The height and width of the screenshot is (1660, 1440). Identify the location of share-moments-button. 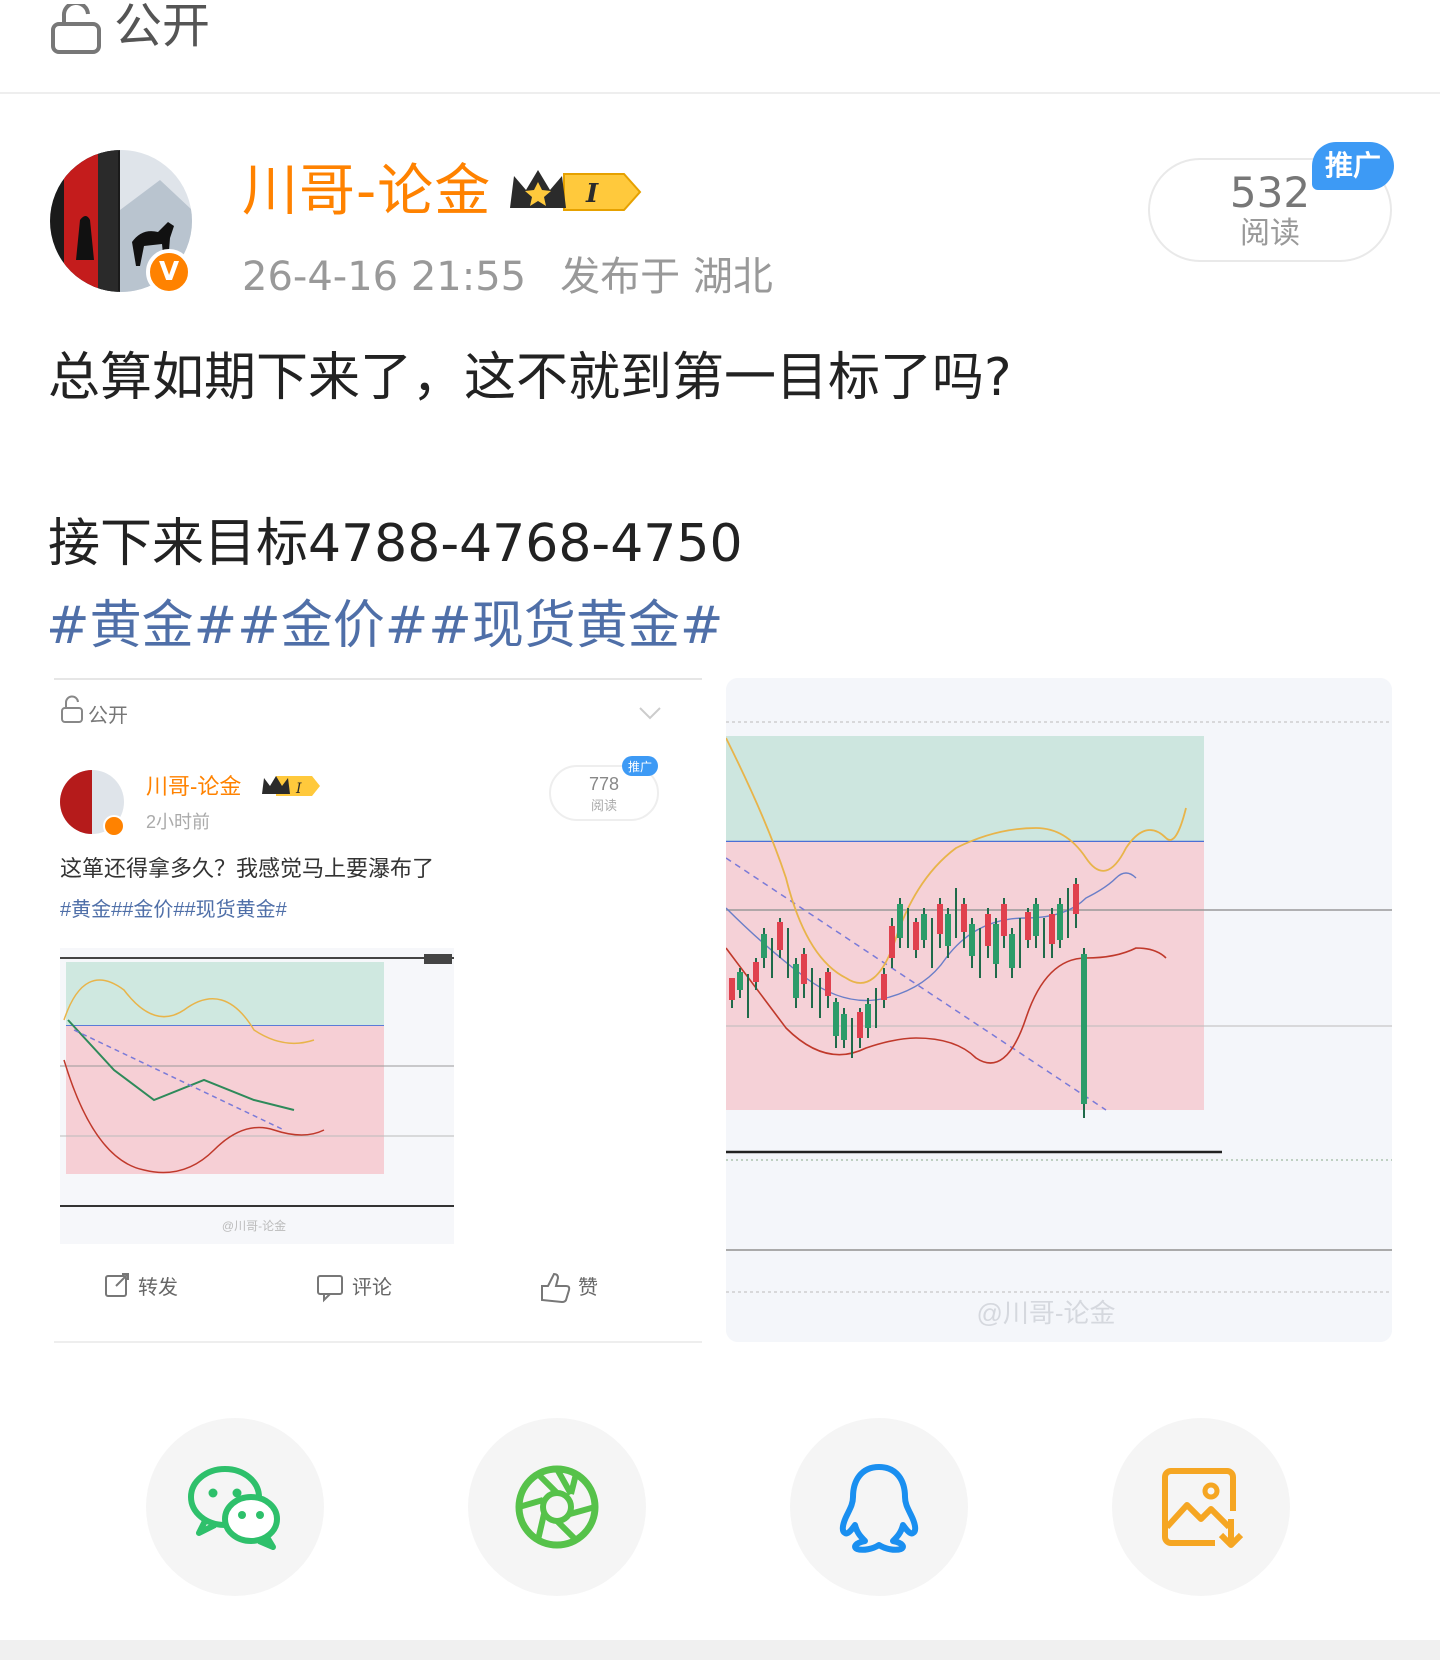
(557, 1507).